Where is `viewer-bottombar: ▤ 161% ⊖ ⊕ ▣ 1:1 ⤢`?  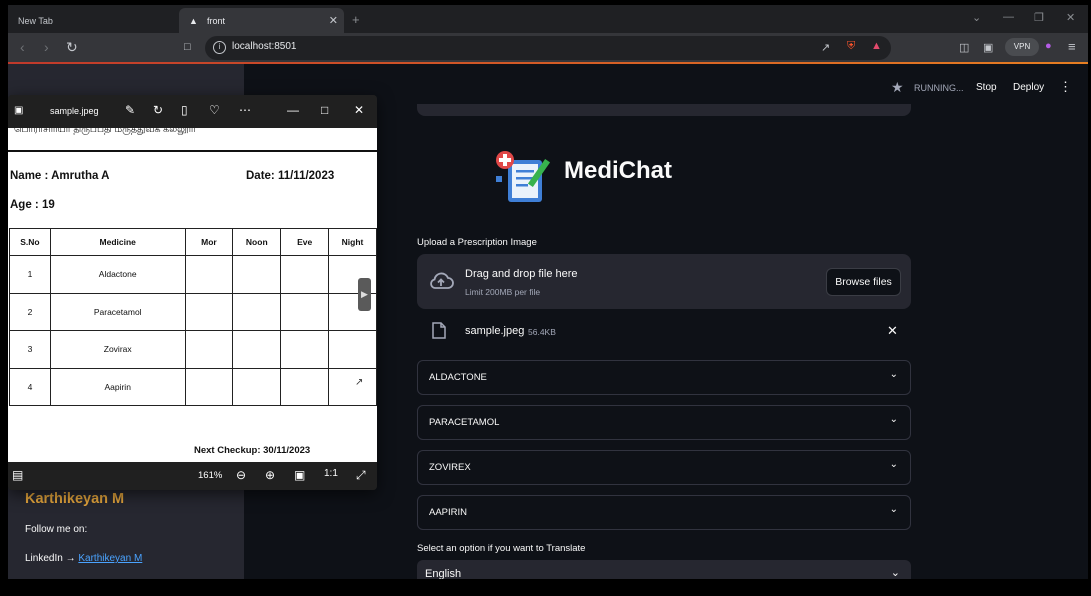 viewer-bottombar: ▤ 161% ⊖ ⊕ ▣ 1:1 ⤢ is located at coordinates (192, 476).